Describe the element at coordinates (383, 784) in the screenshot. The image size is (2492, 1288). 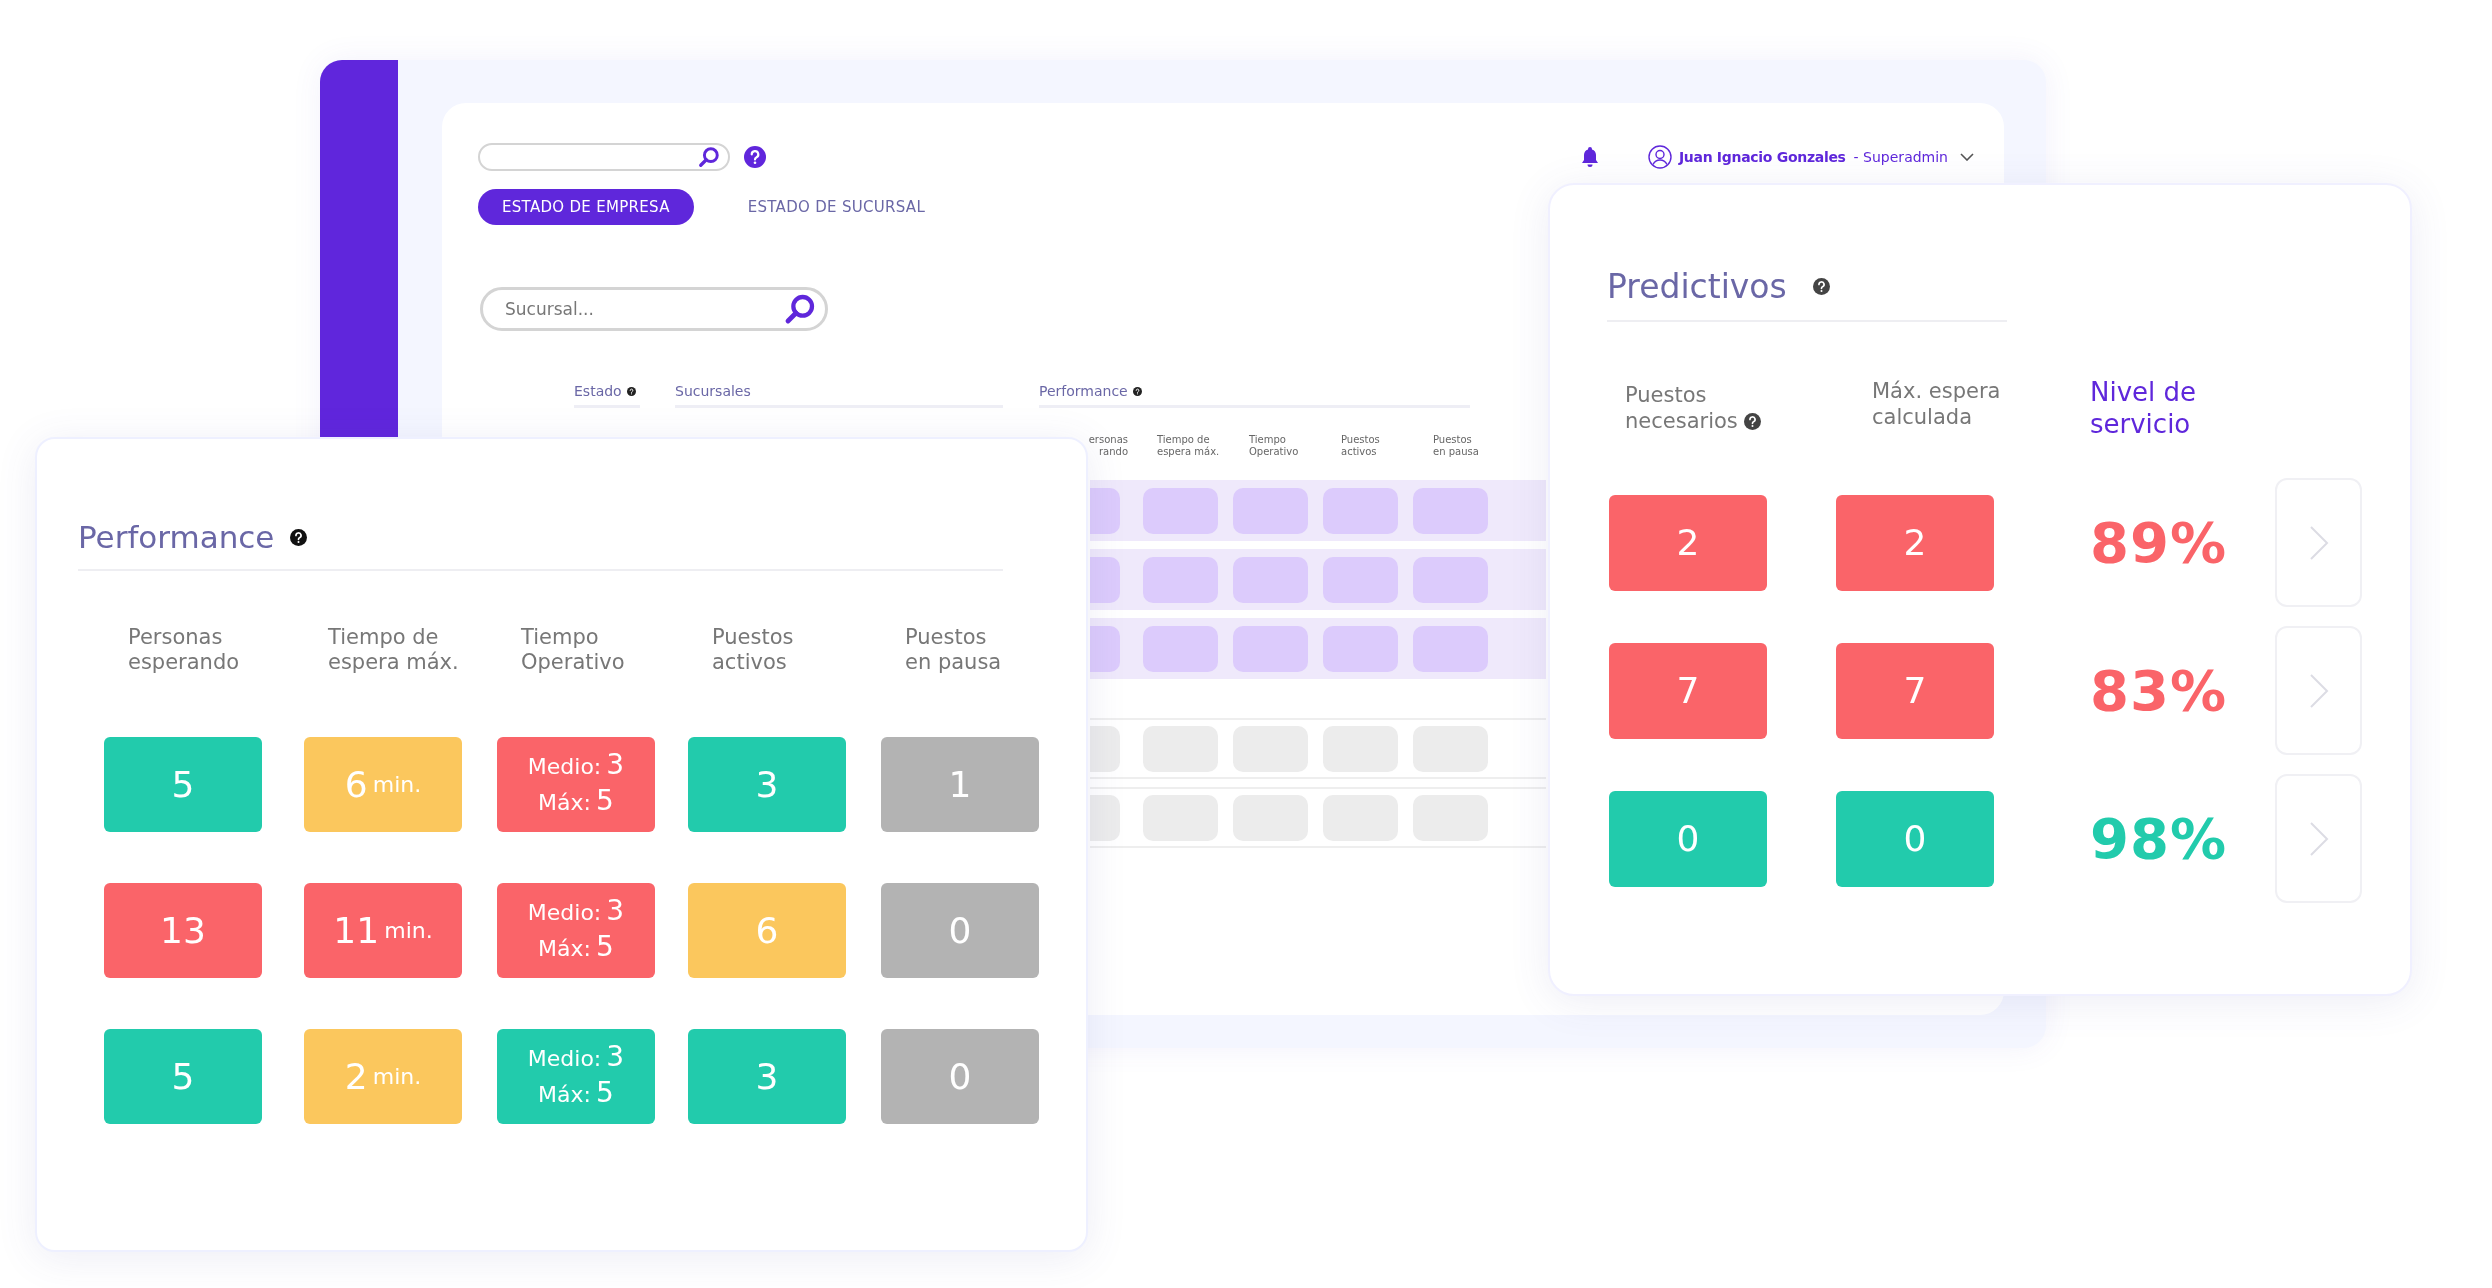
I see `value-tile: 6 min.` at that location.